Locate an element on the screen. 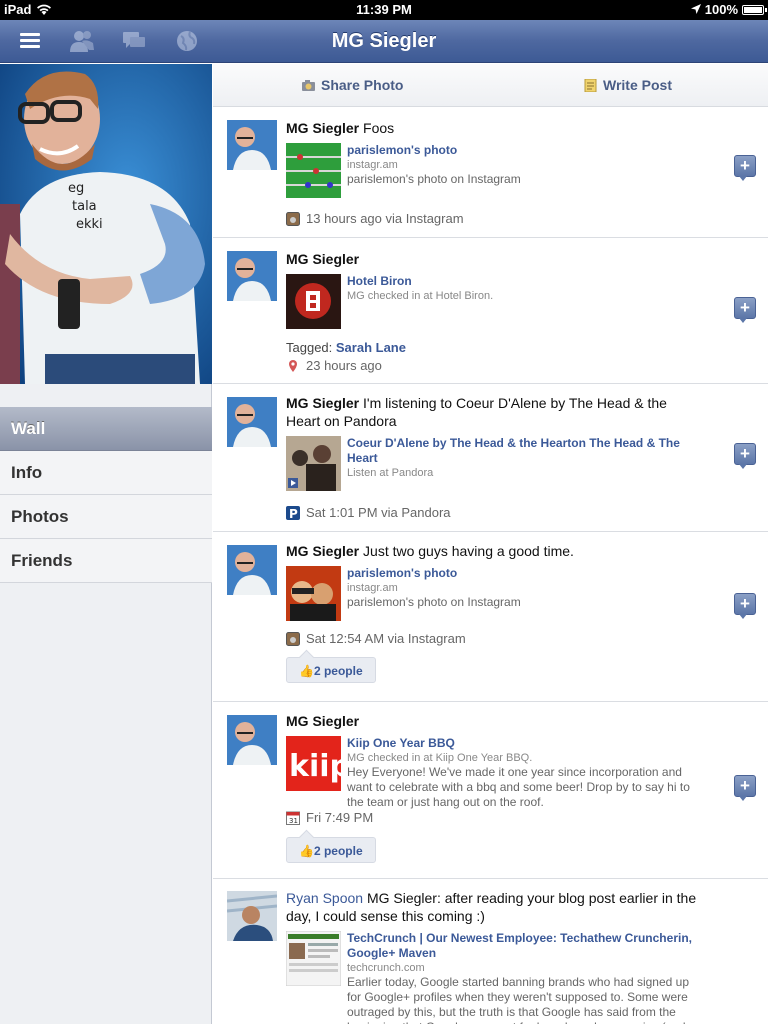 The width and height of the screenshot is (768, 1024). story-timestamp: 23 hours ago is located at coordinates (334, 365).